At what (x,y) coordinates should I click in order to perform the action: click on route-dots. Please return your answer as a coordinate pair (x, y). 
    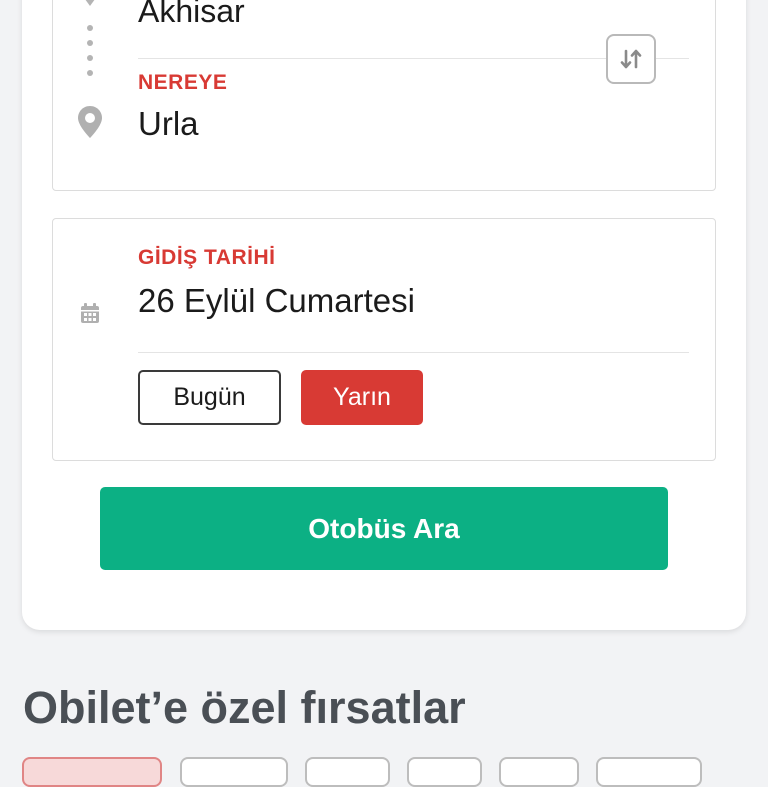
    Looking at the image, I should click on (90, 51).